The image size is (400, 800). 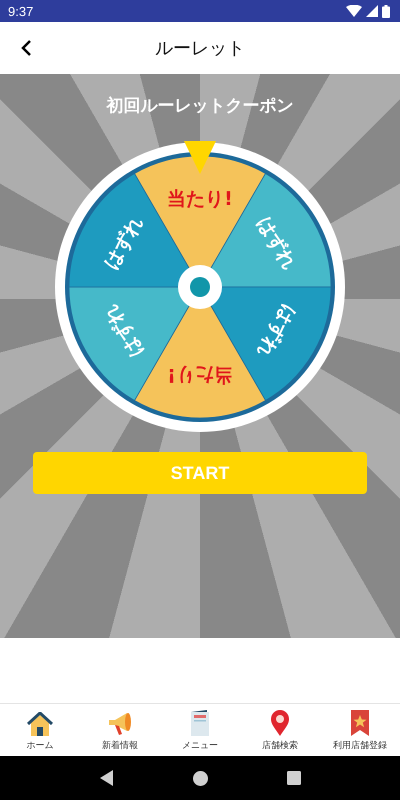 I want to click on status-time: 9:37, so click(x=21, y=11).